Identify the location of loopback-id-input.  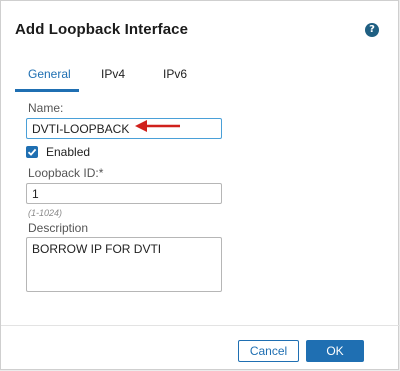
(124, 193).